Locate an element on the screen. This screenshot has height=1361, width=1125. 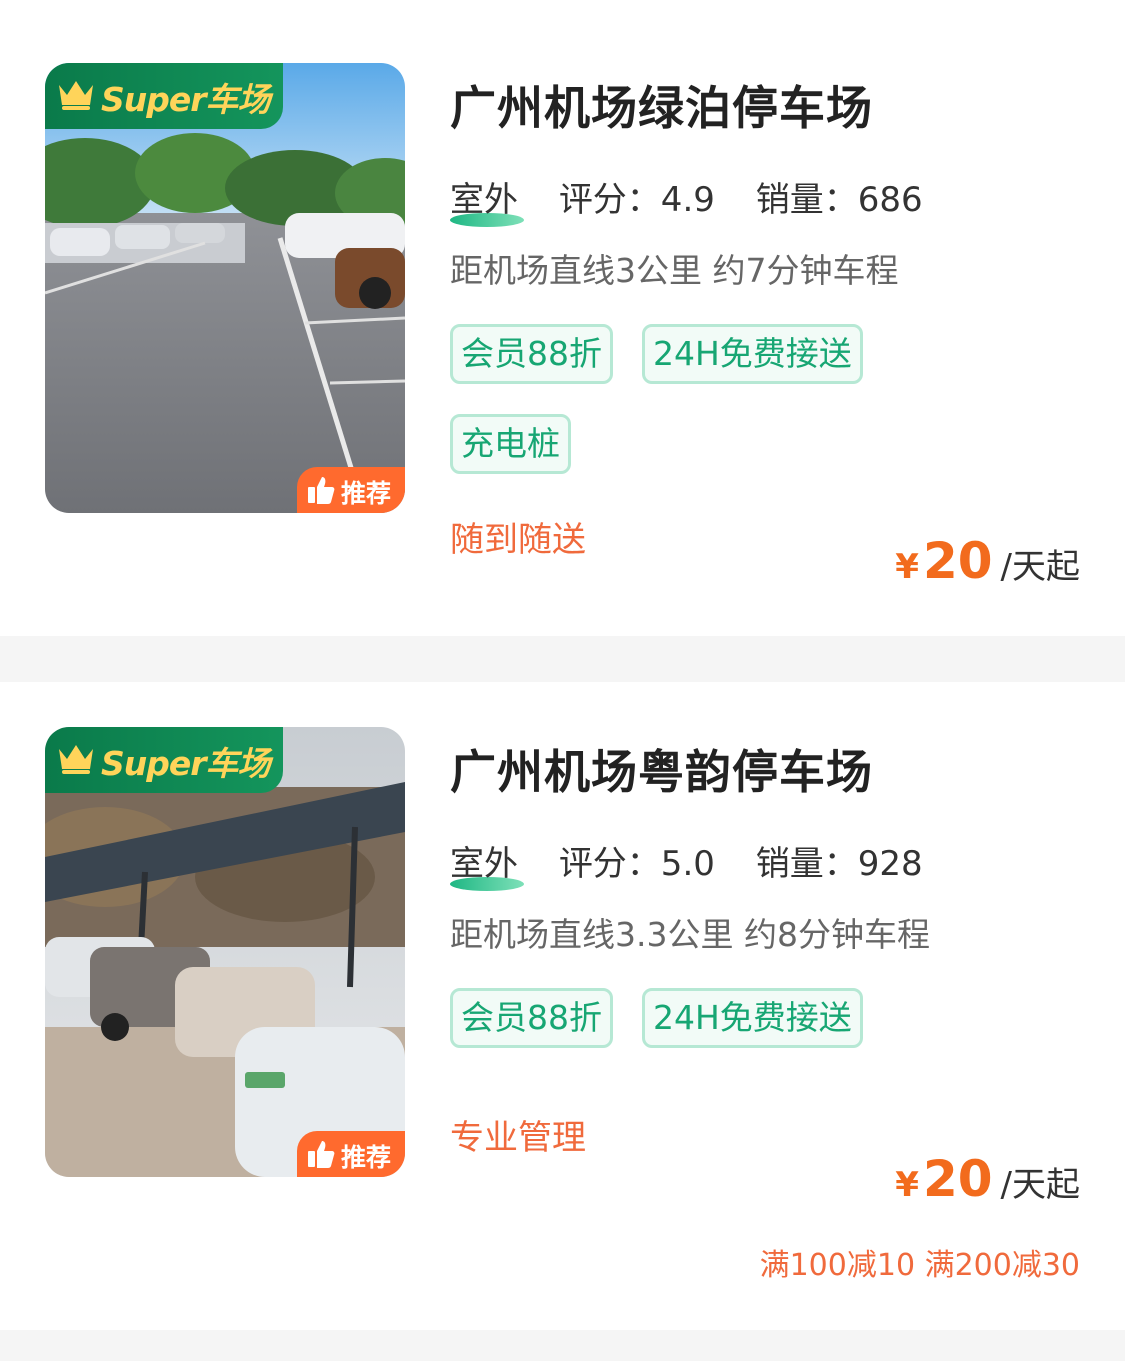
listing-meta: 室外 评分：5.0 销量：928 is located at coordinates (686, 863).